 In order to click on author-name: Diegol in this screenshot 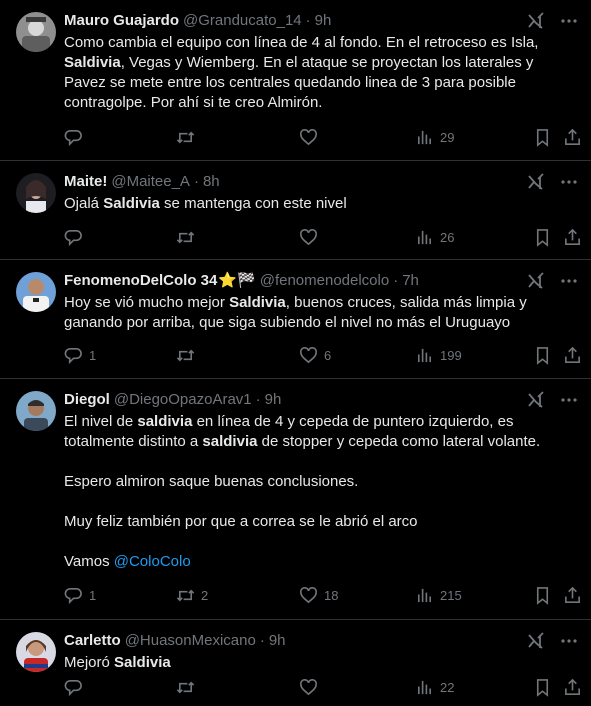, I will do `click(87, 400)`.